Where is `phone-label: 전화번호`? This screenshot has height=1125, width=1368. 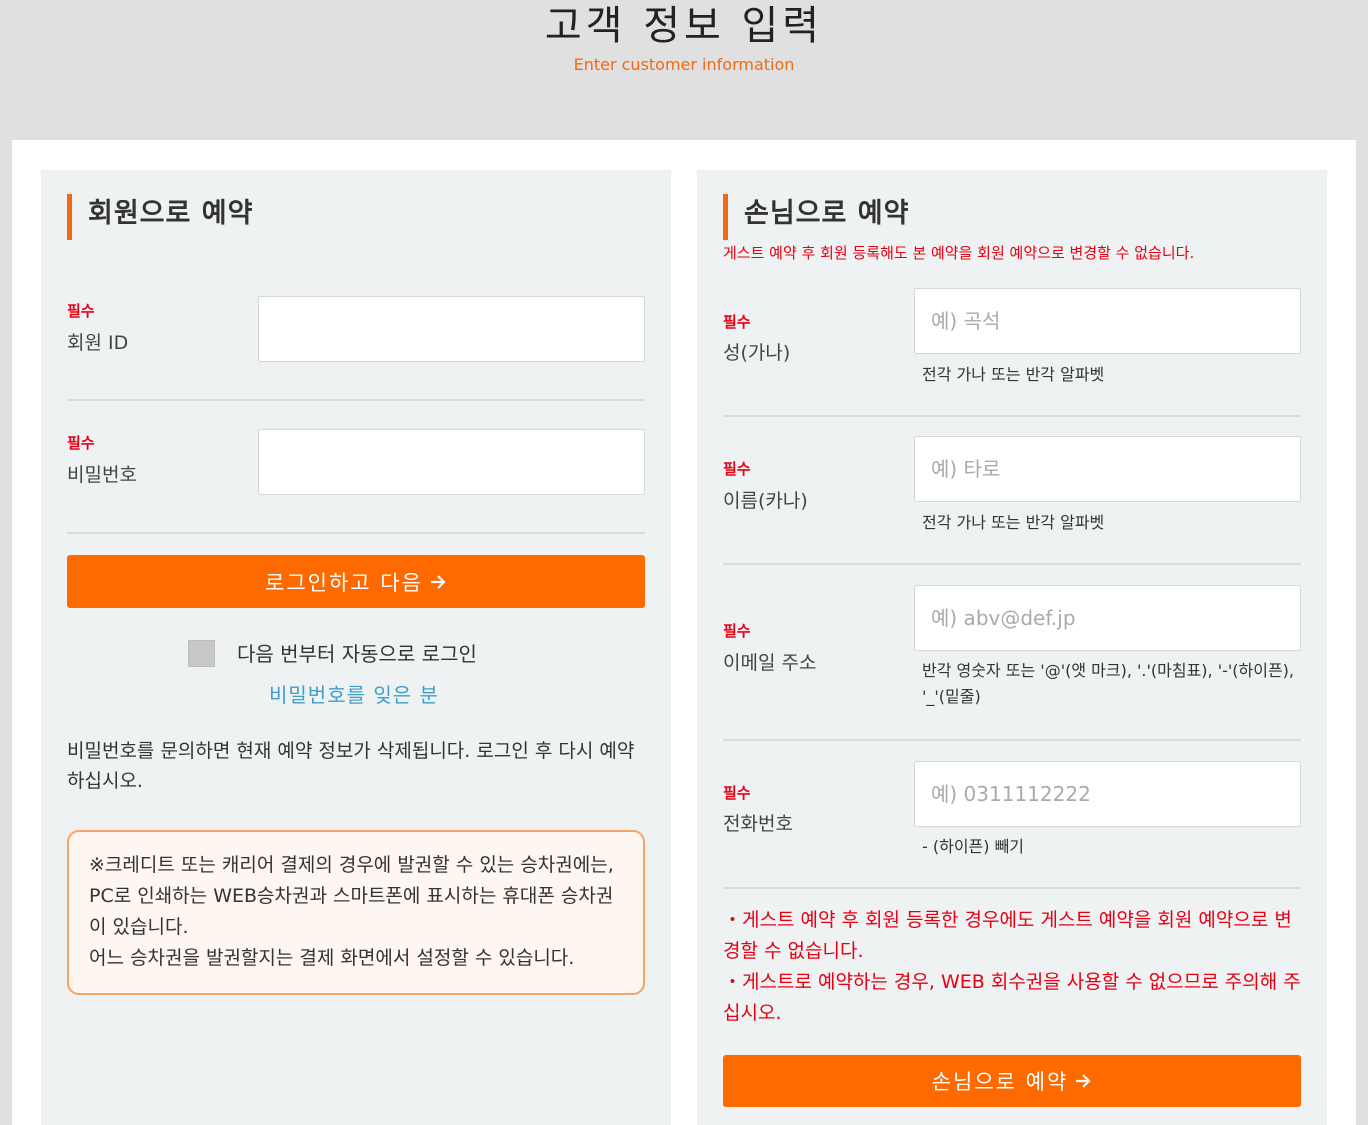
phone-label: 전화번호 is located at coordinates (758, 824).